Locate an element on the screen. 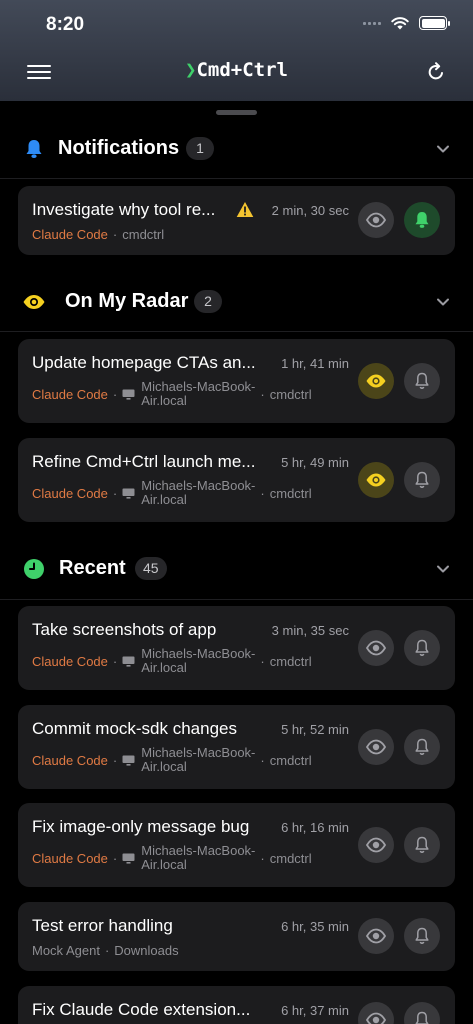 The height and width of the screenshot is (1024, 473). refresh-button is located at coordinates (436, 72).